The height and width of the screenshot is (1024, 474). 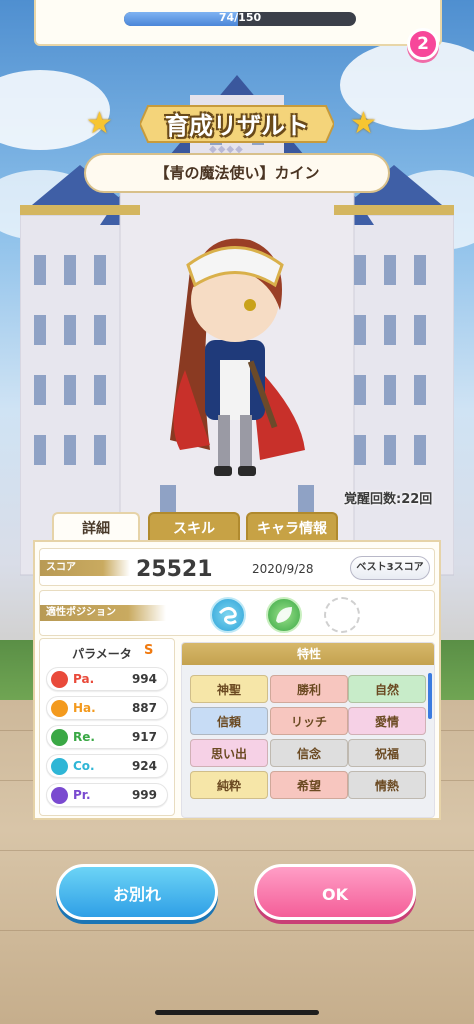 I want to click on trait-item: 信頼, so click(x=229, y=721).